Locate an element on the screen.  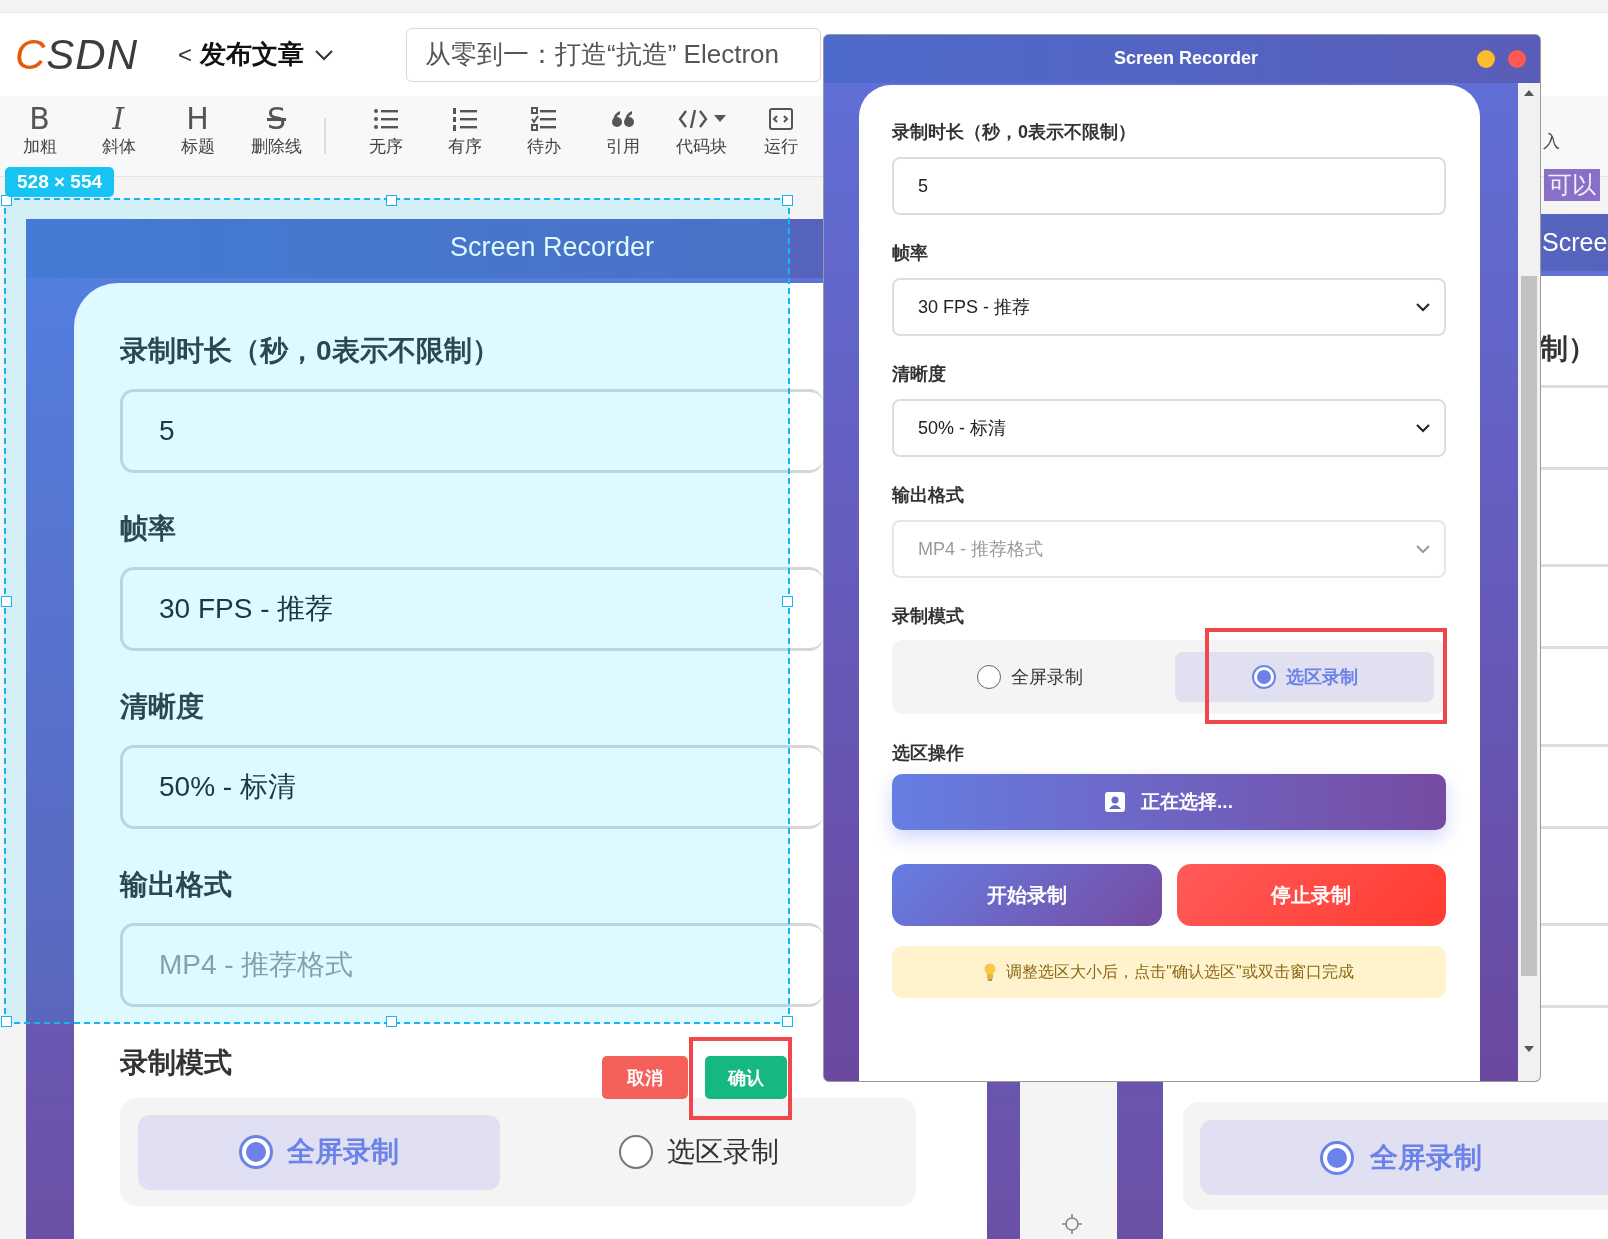
toolbar-button: 运行 is located at coordinates (780, 130).